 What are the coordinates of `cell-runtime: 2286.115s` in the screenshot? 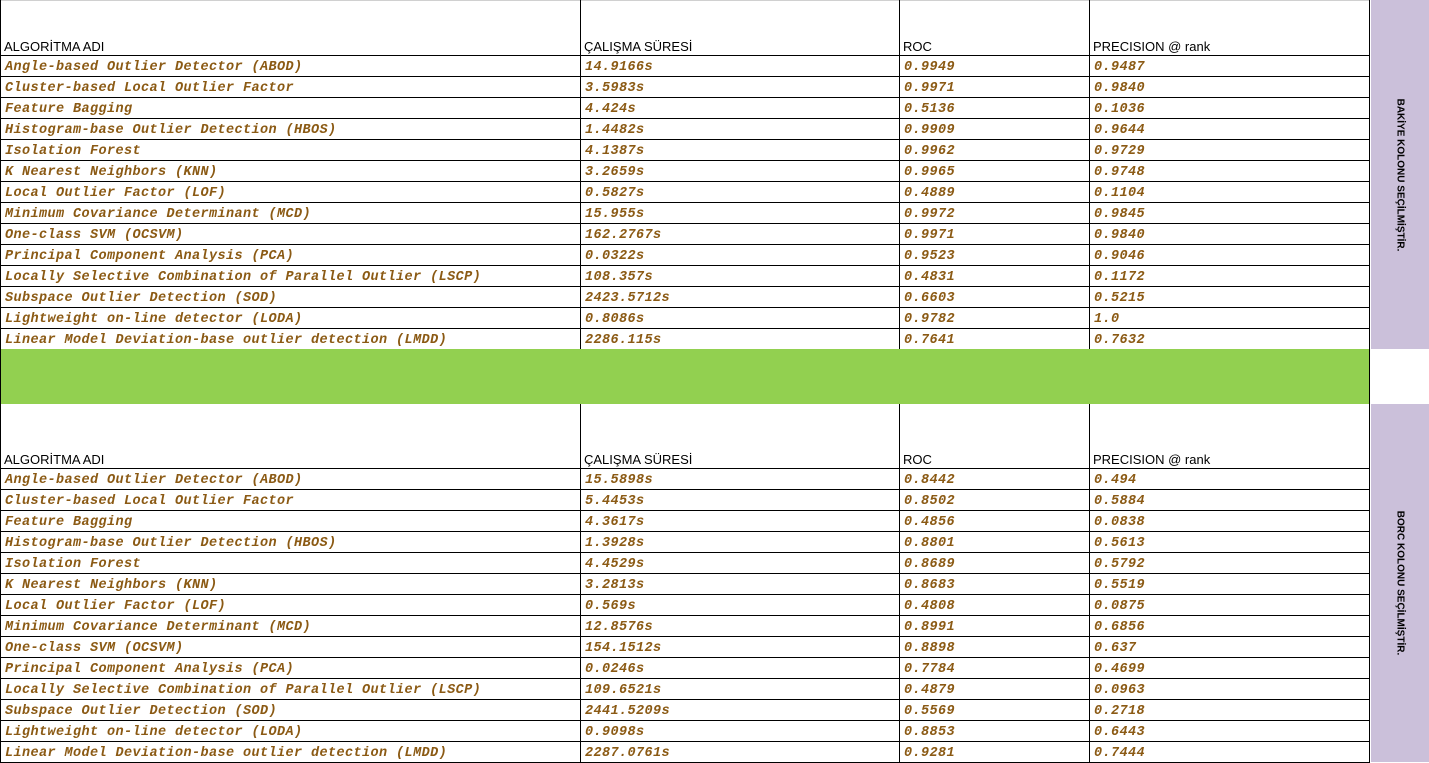 It's located at (740, 339).